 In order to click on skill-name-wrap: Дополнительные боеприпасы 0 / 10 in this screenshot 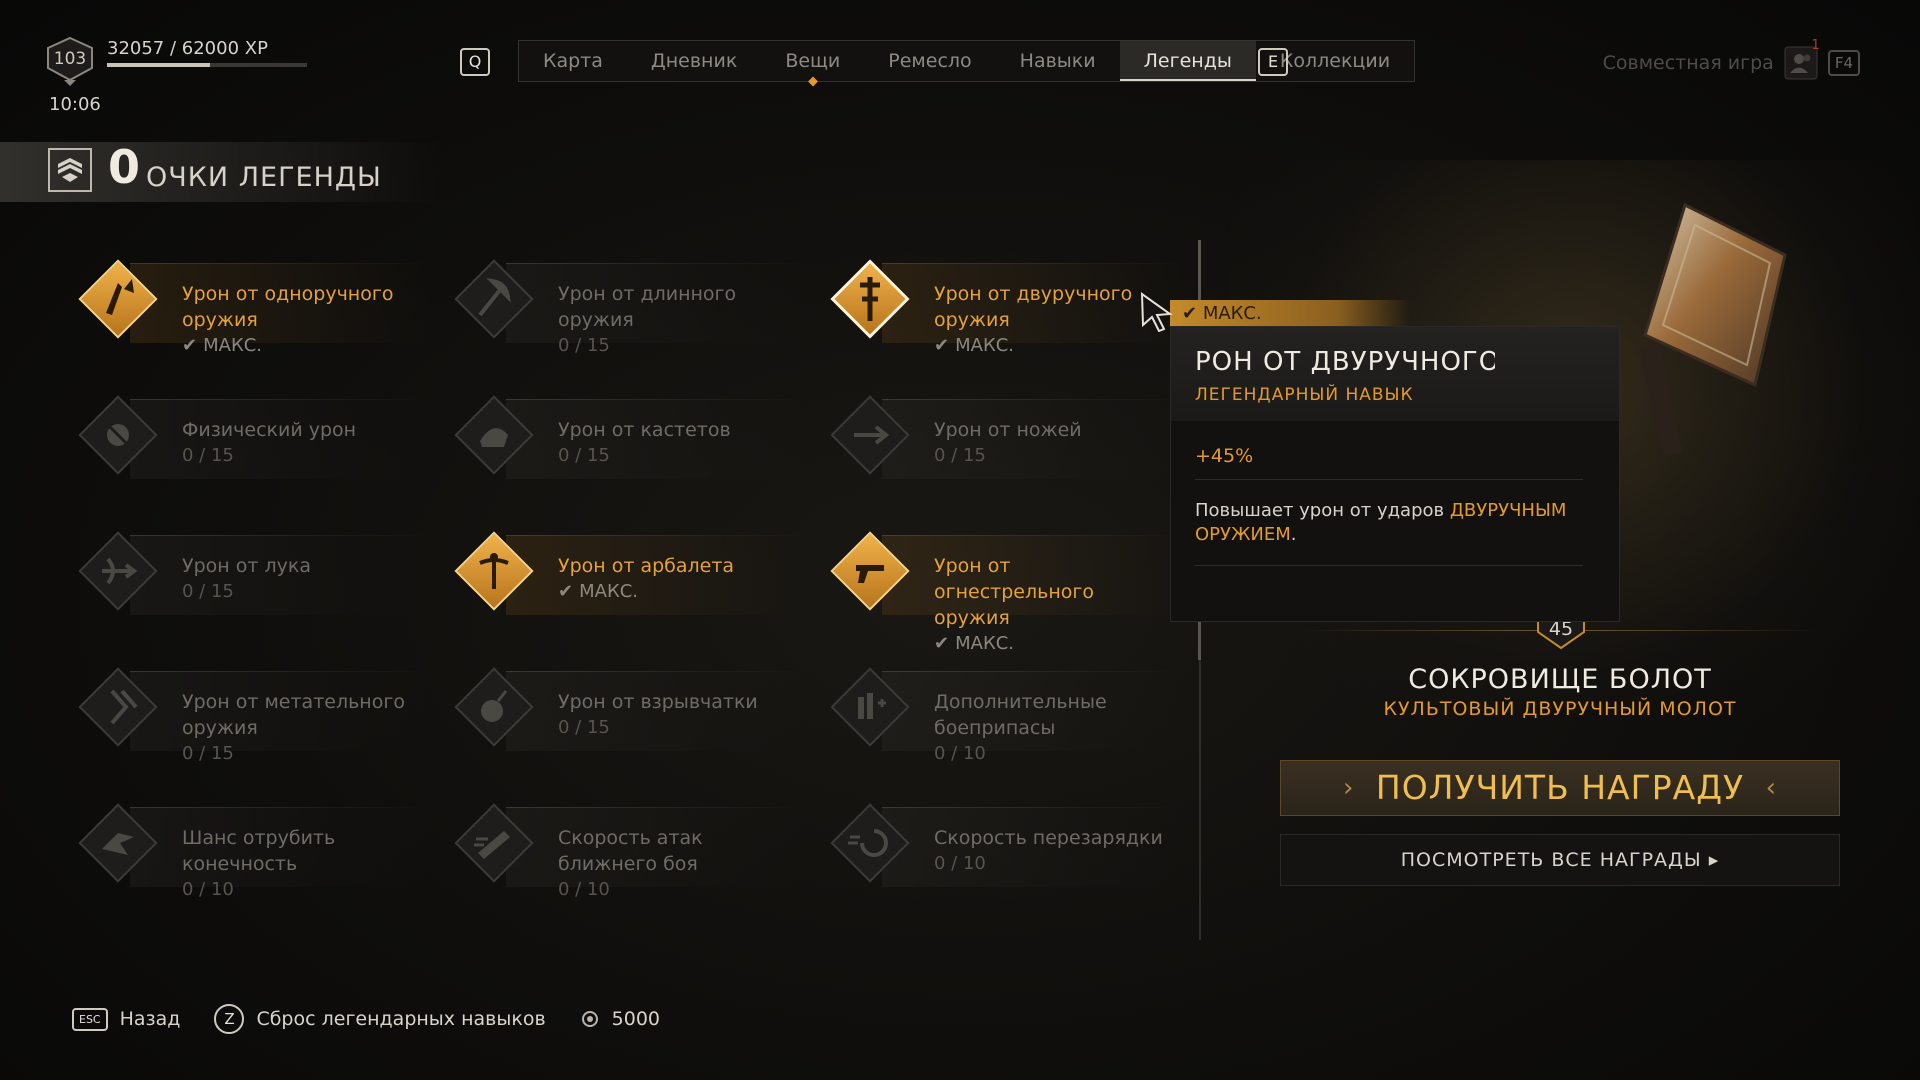, I will do `click(1054, 728)`.